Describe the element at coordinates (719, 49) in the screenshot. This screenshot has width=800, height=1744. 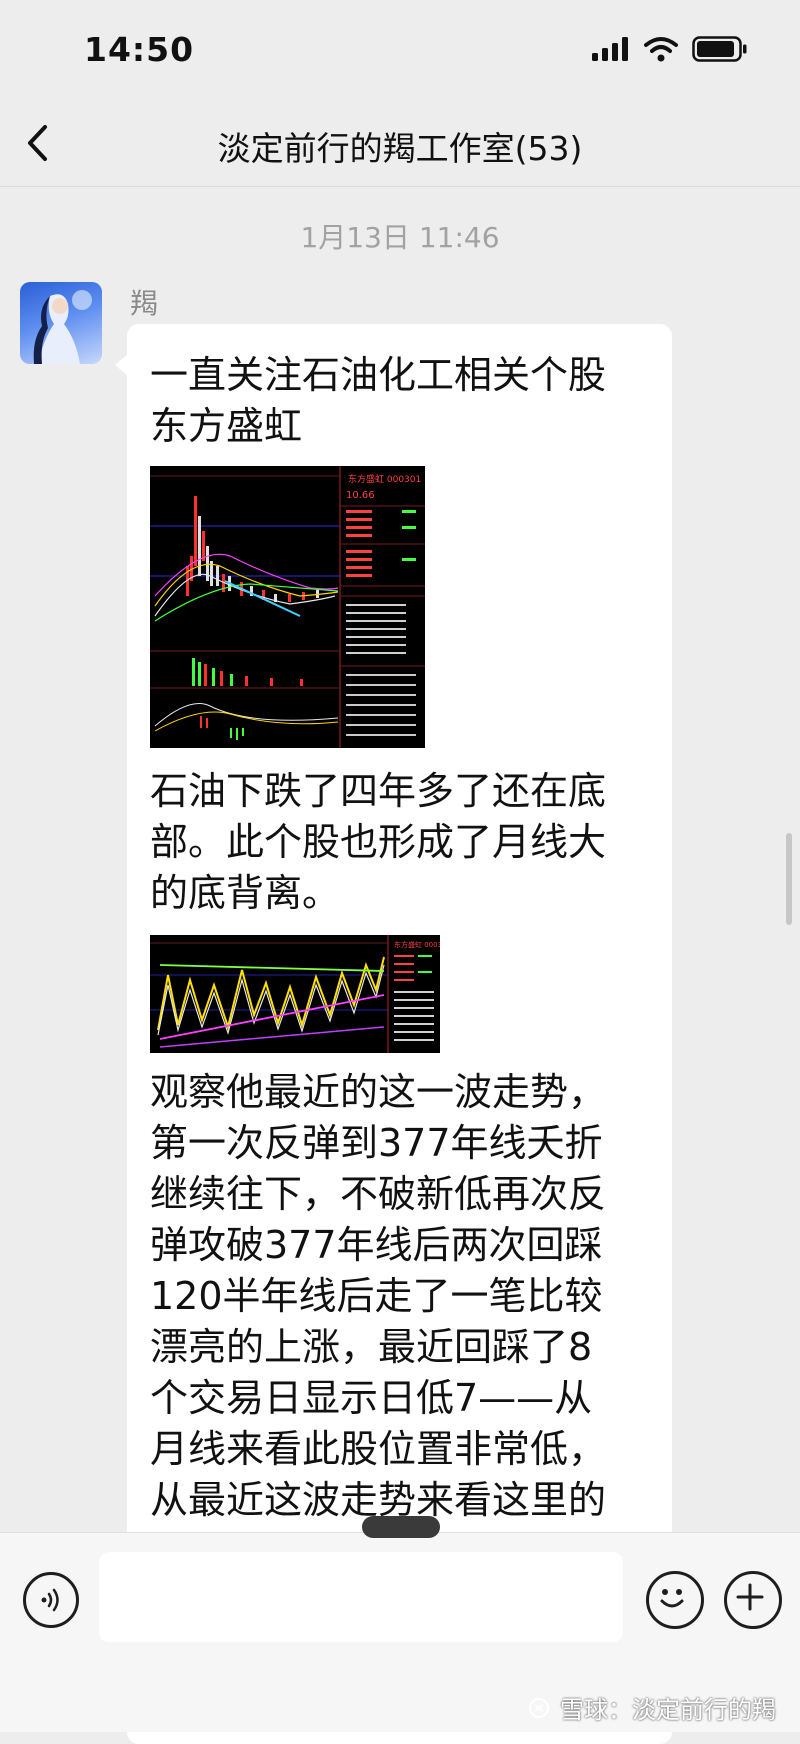
I see `battery-icon` at that location.